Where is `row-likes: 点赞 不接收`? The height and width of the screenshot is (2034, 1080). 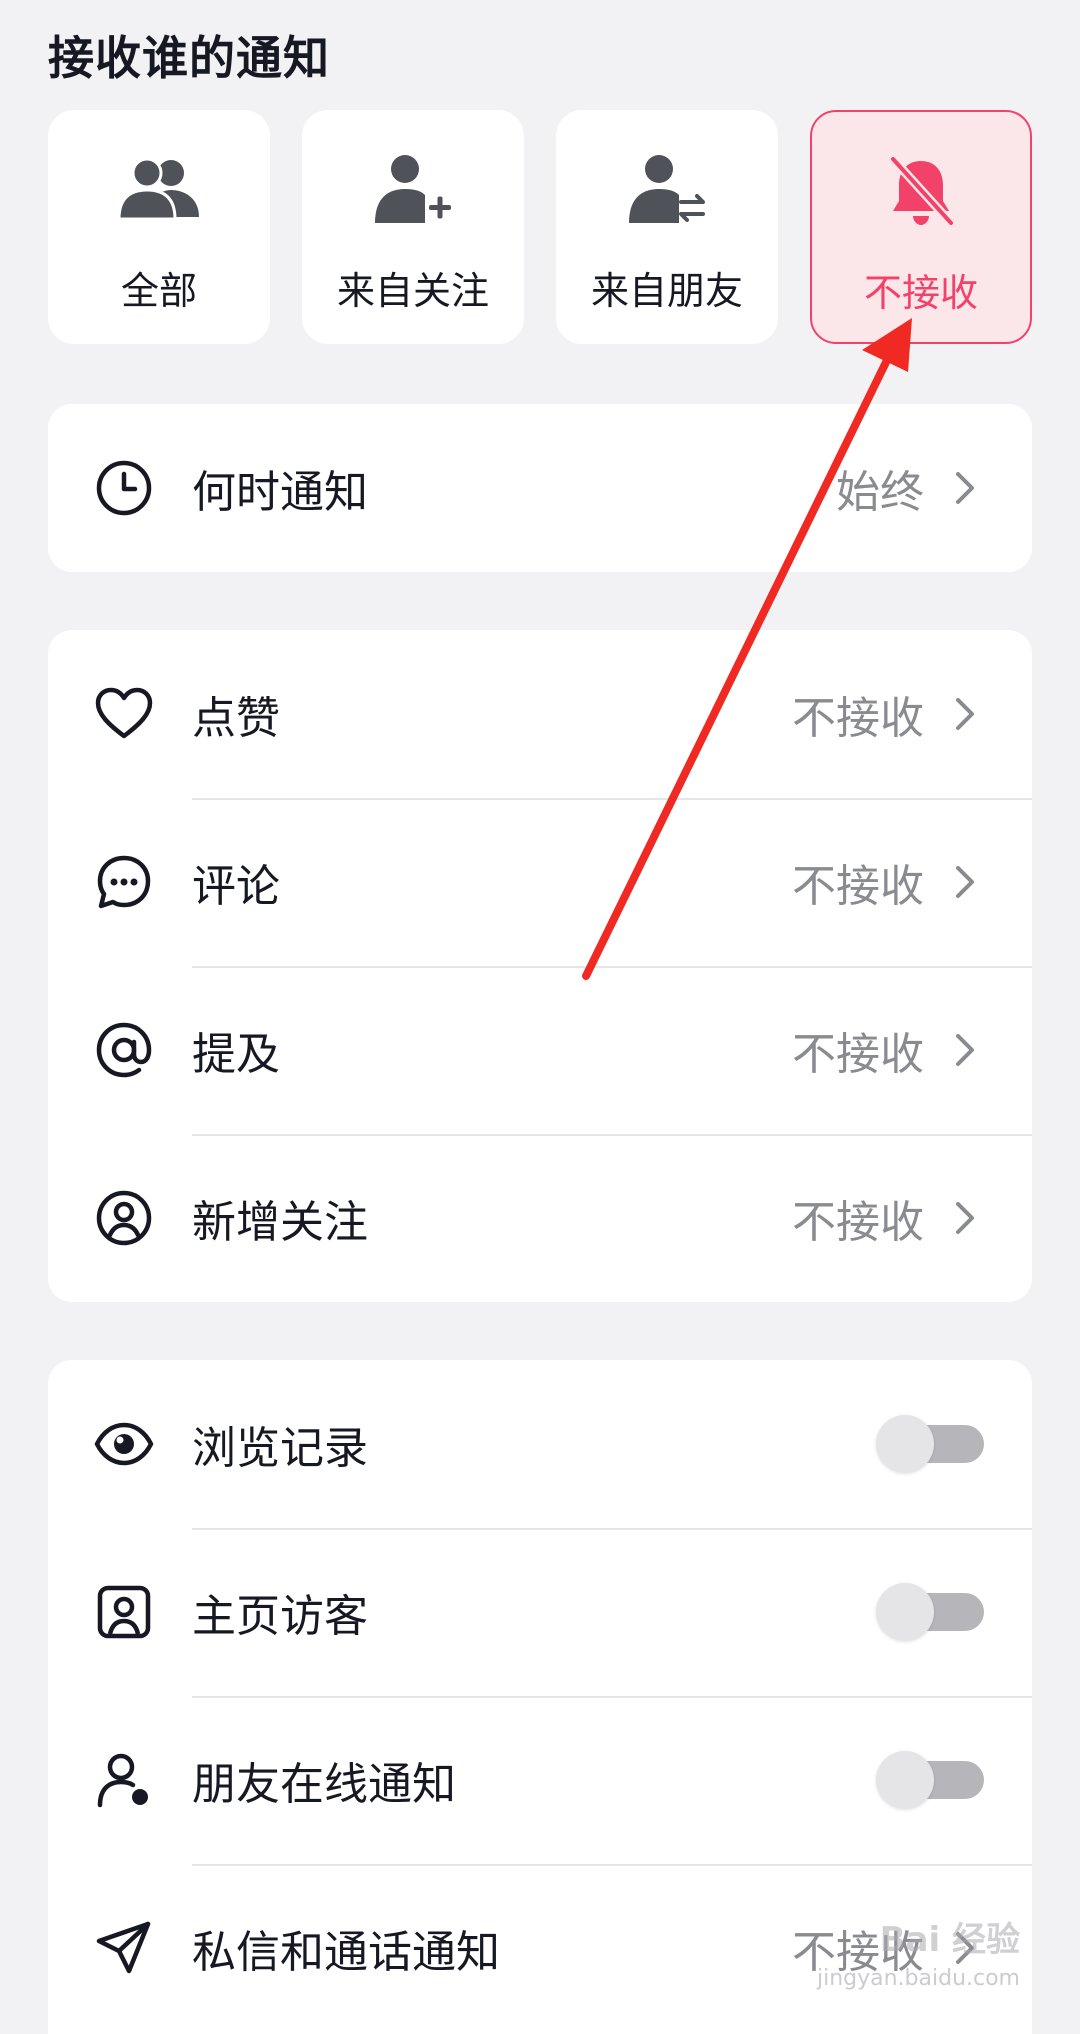 row-likes: 点赞 不接收 is located at coordinates (540, 714).